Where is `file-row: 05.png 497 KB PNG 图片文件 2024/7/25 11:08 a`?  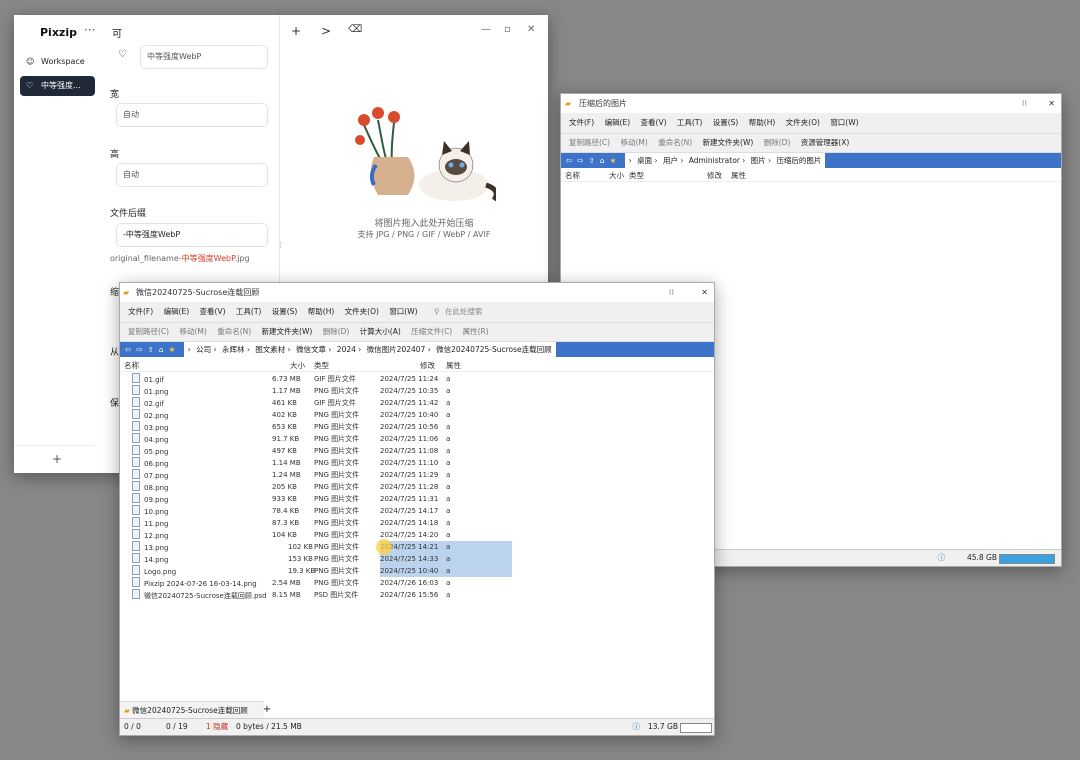 file-row: 05.png 497 KB PNG 图片文件 2024/7/25 11:08 a is located at coordinates (417, 451).